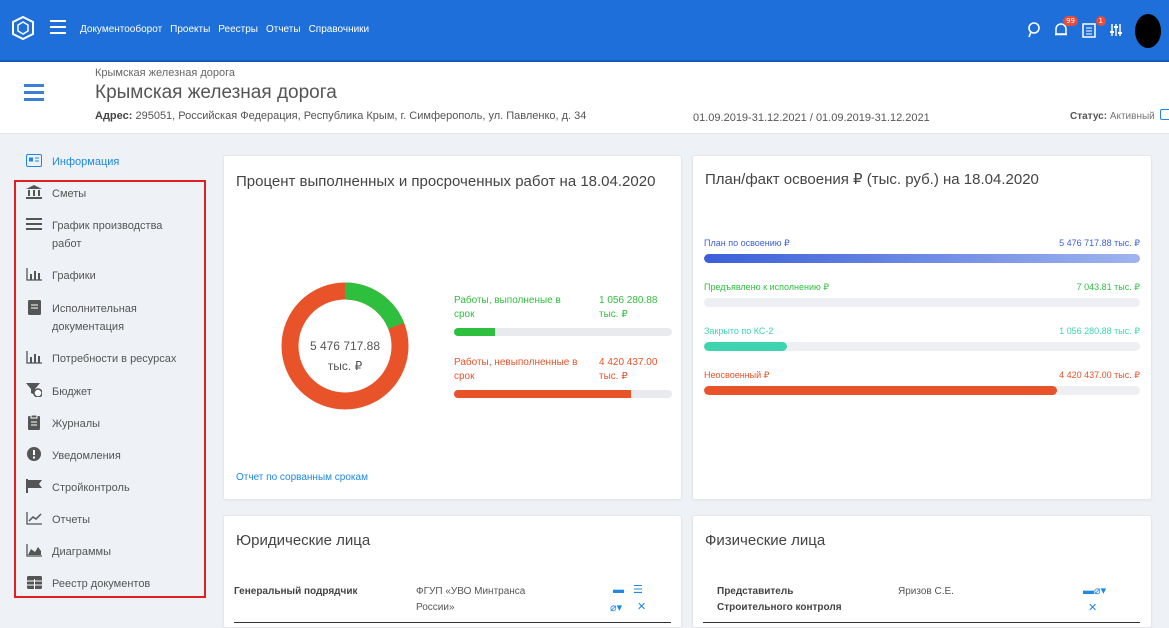 The image size is (1169, 628). I want to click on search-icon, so click(1034, 31).